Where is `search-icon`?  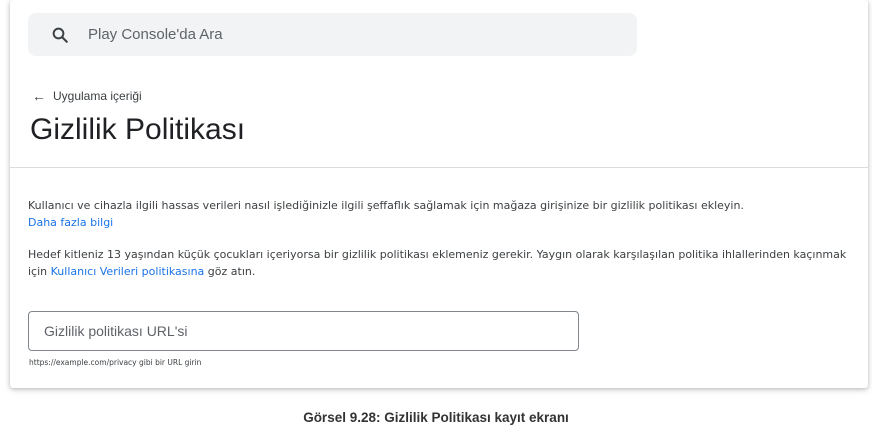 search-icon is located at coordinates (60, 35).